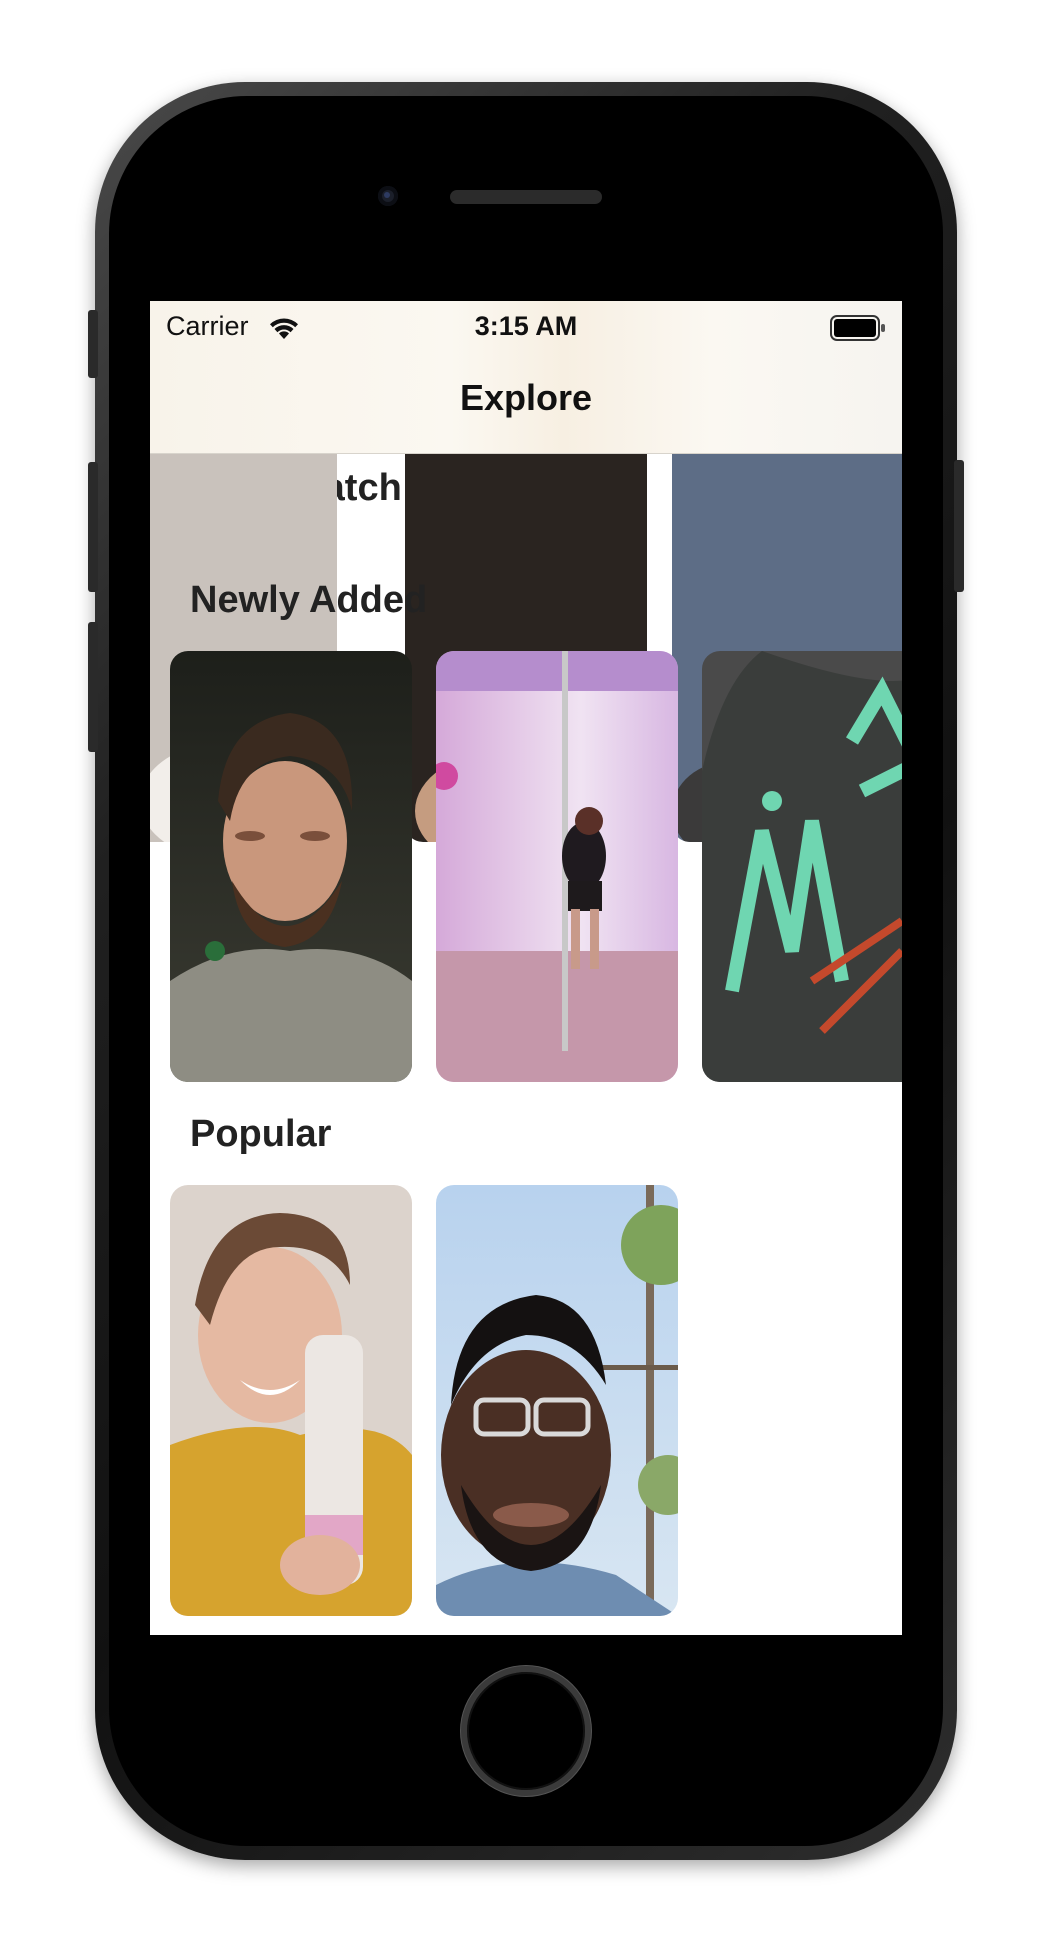  What do you see at coordinates (857, 328) in the screenshot?
I see `battery-icon` at bounding box center [857, 328].